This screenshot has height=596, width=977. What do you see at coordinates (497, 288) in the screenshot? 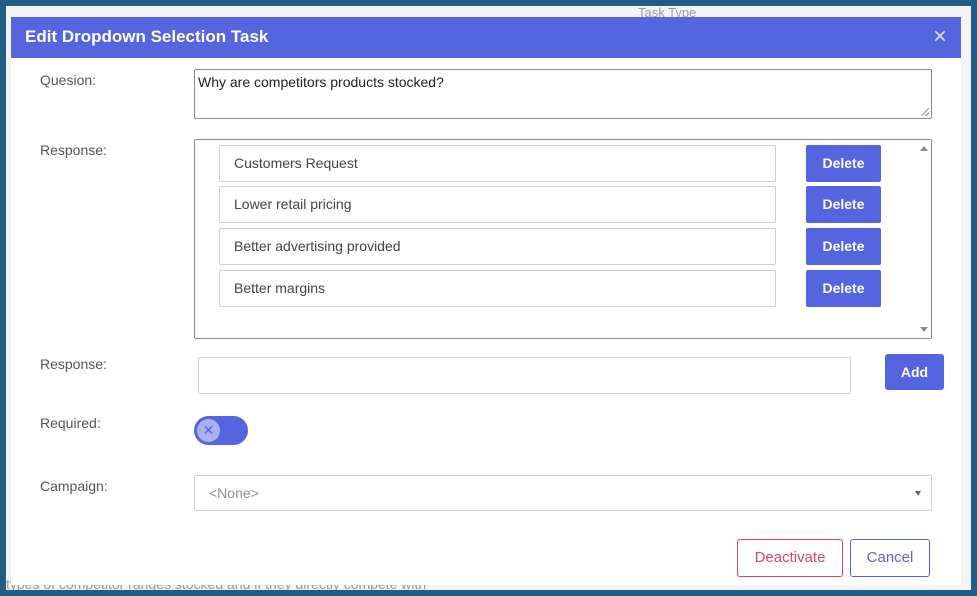
I see `response-input: Better margins` at bounding box center [497, 288].